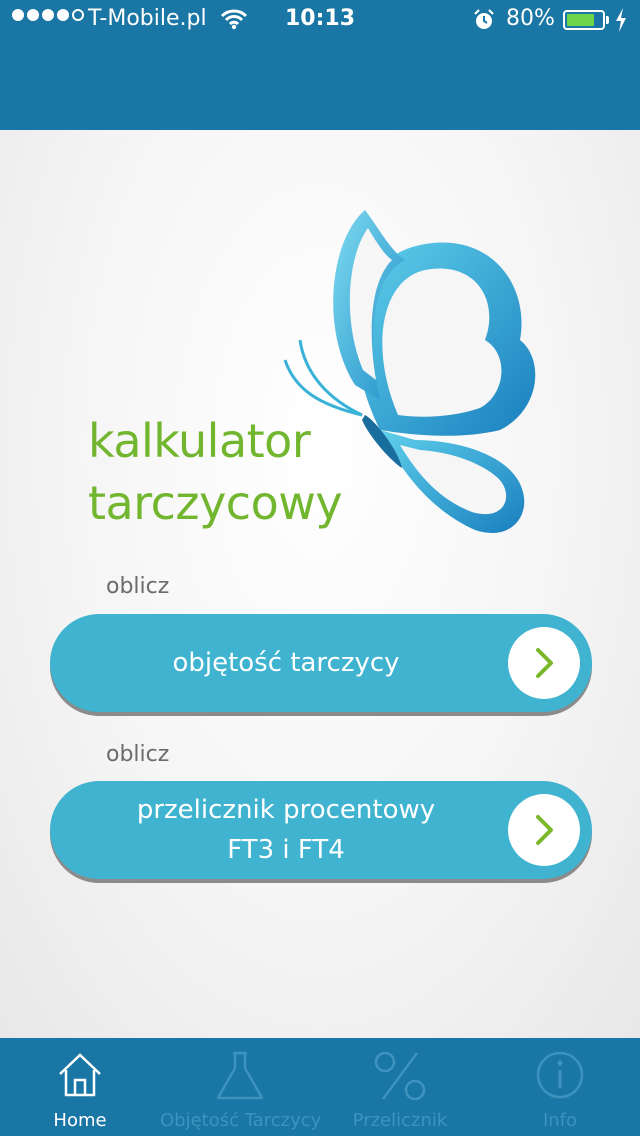 This screenshot has width=640, height=1136. I want to click on percent-converter-button: przelicznik procentowy FT3 i FT4, so click(321, 830).